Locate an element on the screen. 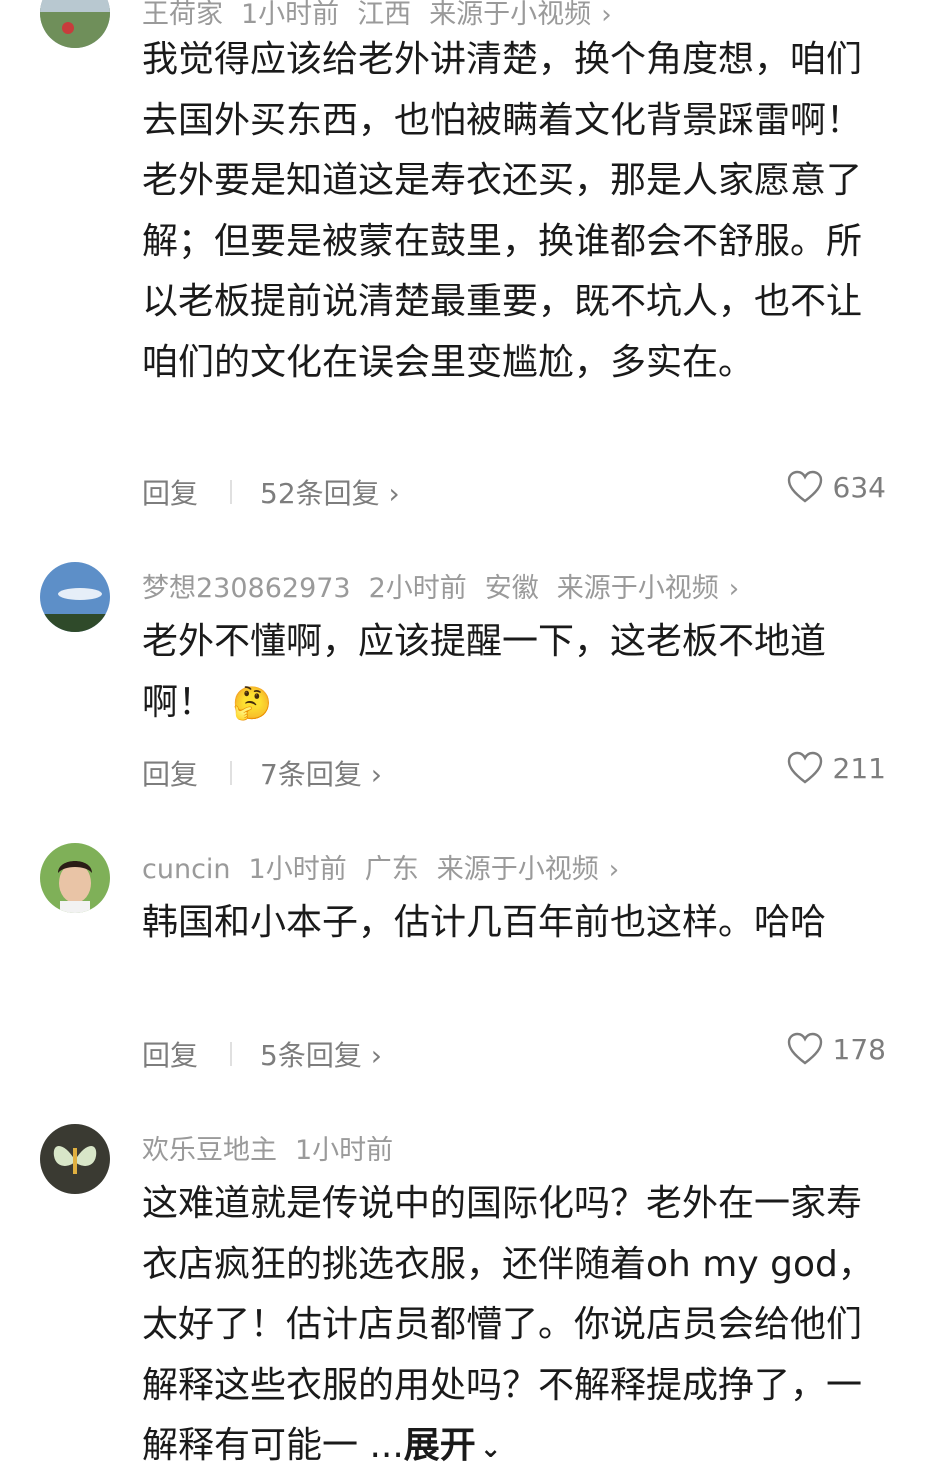 The image size is (926, 1480). like-count: 634 is located at coordinates (859, 487).